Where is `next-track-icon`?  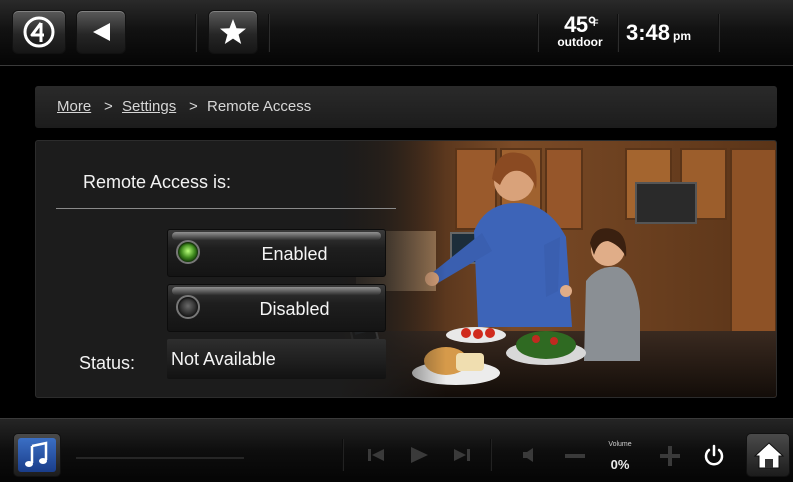
next-track-icon is located at coordinates (462, 455).